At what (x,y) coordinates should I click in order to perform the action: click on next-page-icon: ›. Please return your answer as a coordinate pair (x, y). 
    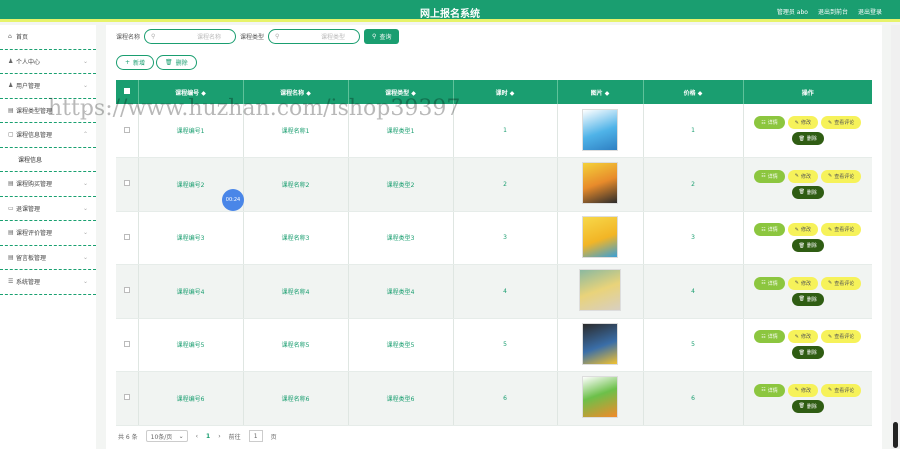
    Looking at the image, I should click on (219, 436).